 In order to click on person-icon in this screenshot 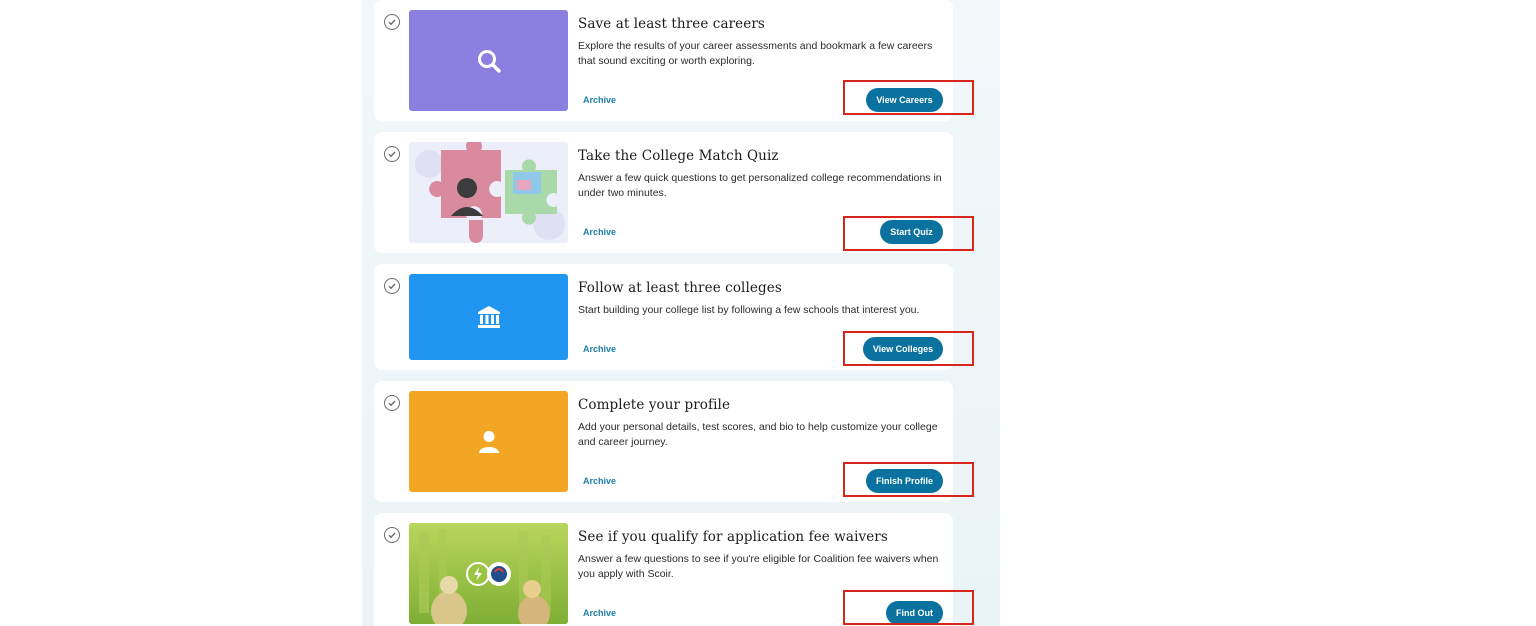, I will do `click(488, 441)`.